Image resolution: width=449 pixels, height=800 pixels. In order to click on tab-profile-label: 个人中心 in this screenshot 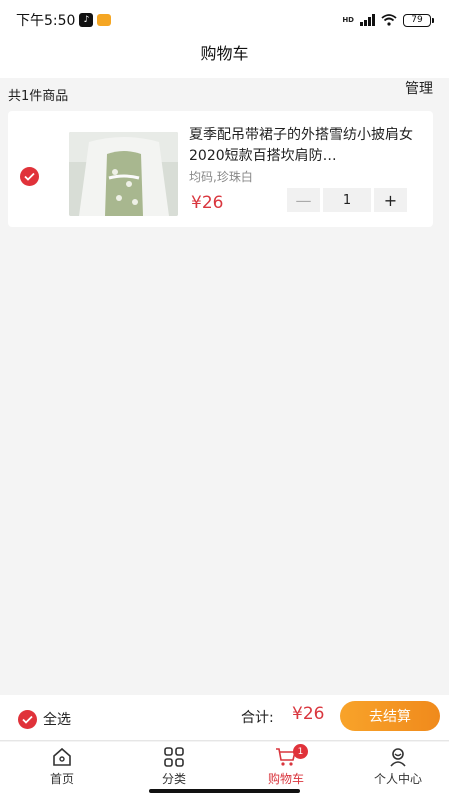, I will do `click(397, 779)`.